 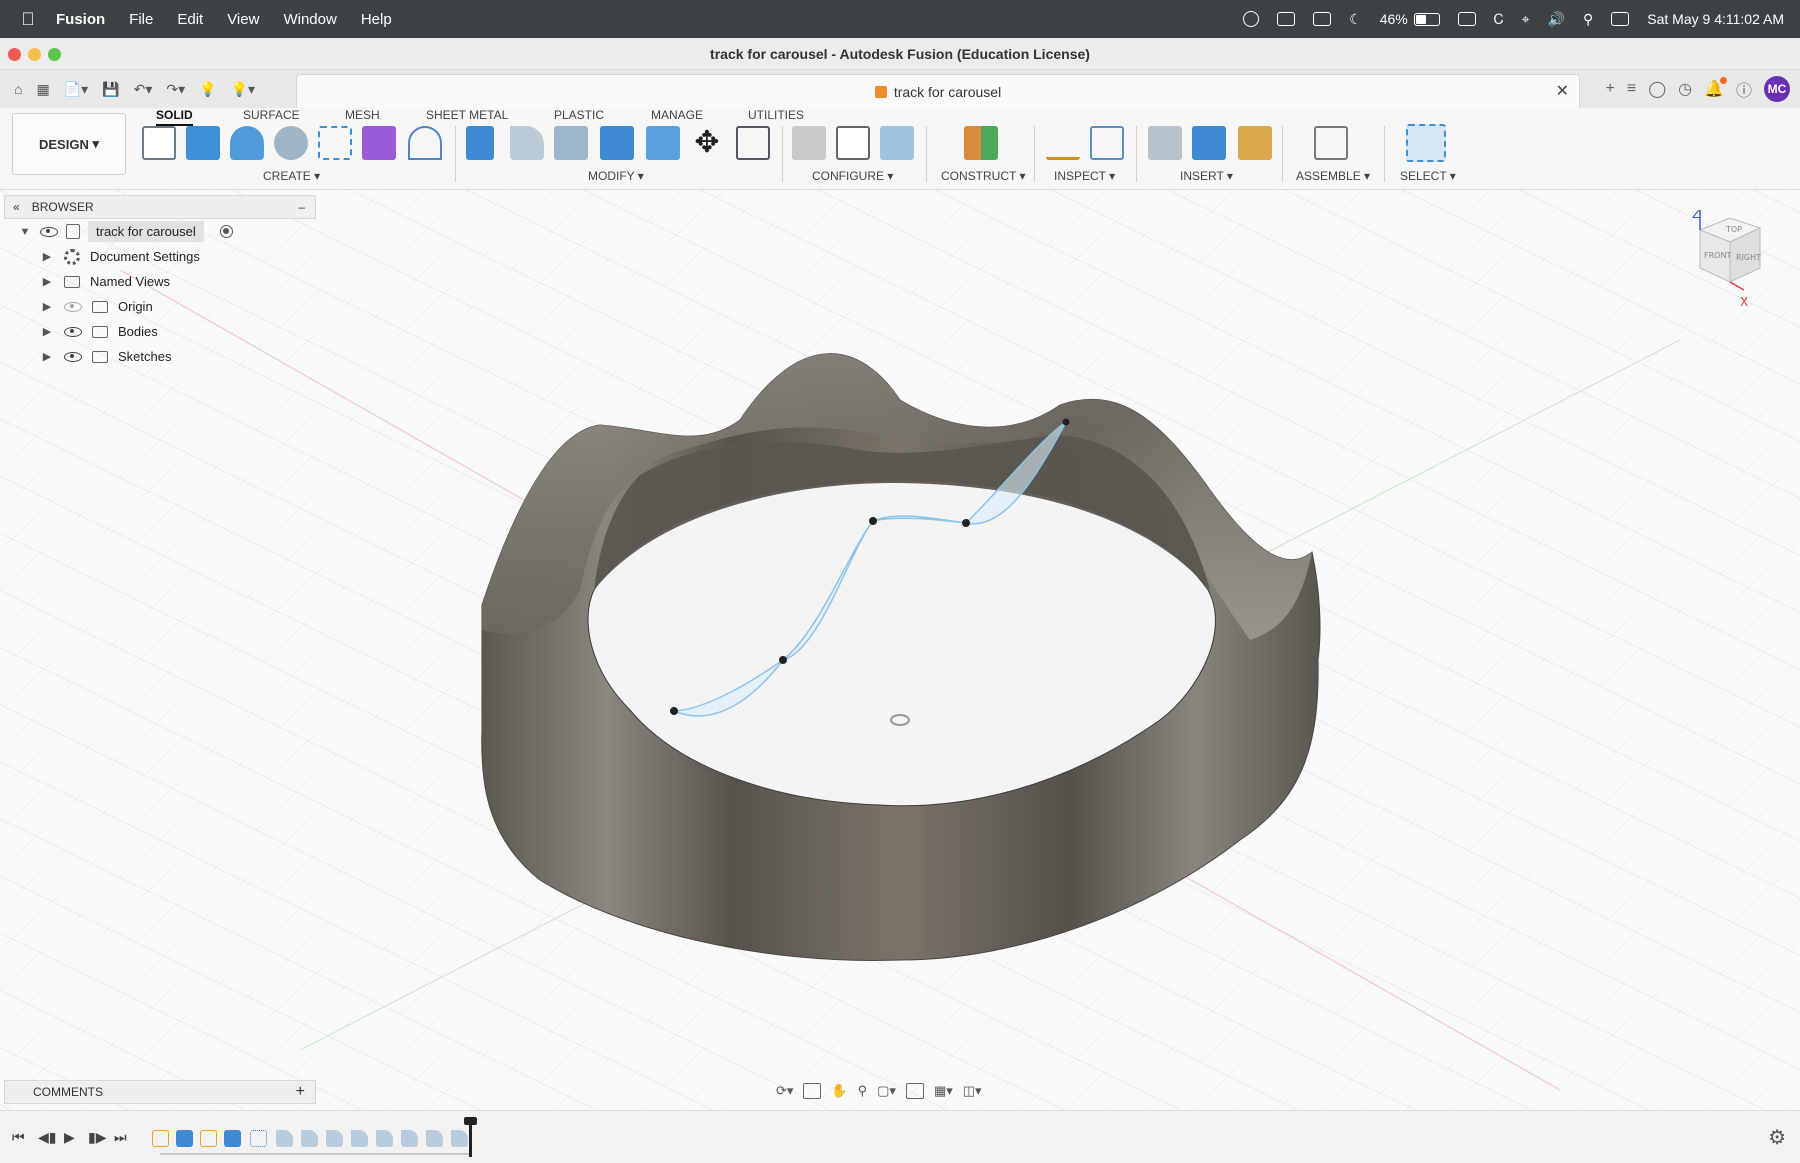 What do you see at coordinates (527, 143) in the screenshot?
I see `fillet-icon` at bounding box center [527, 143].